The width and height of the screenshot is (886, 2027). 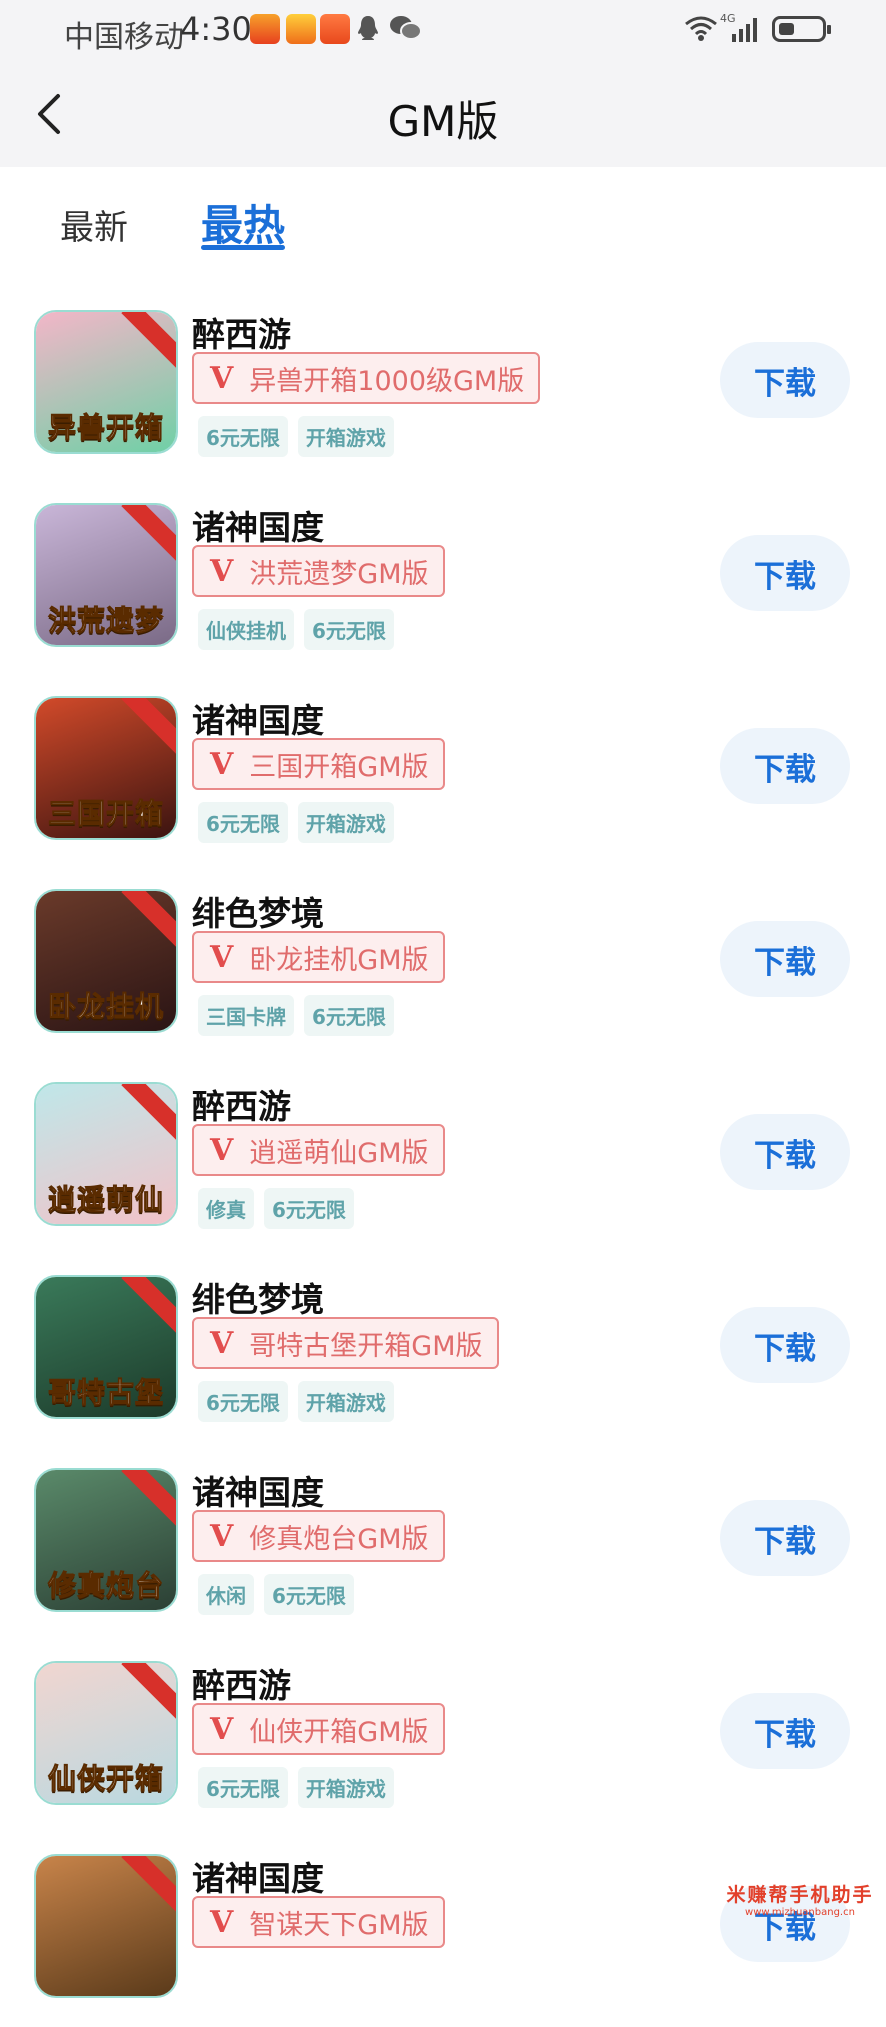 I want to click on game-name-badge: V 异兽开箱1000级GM版, so click(x=366, y=378).